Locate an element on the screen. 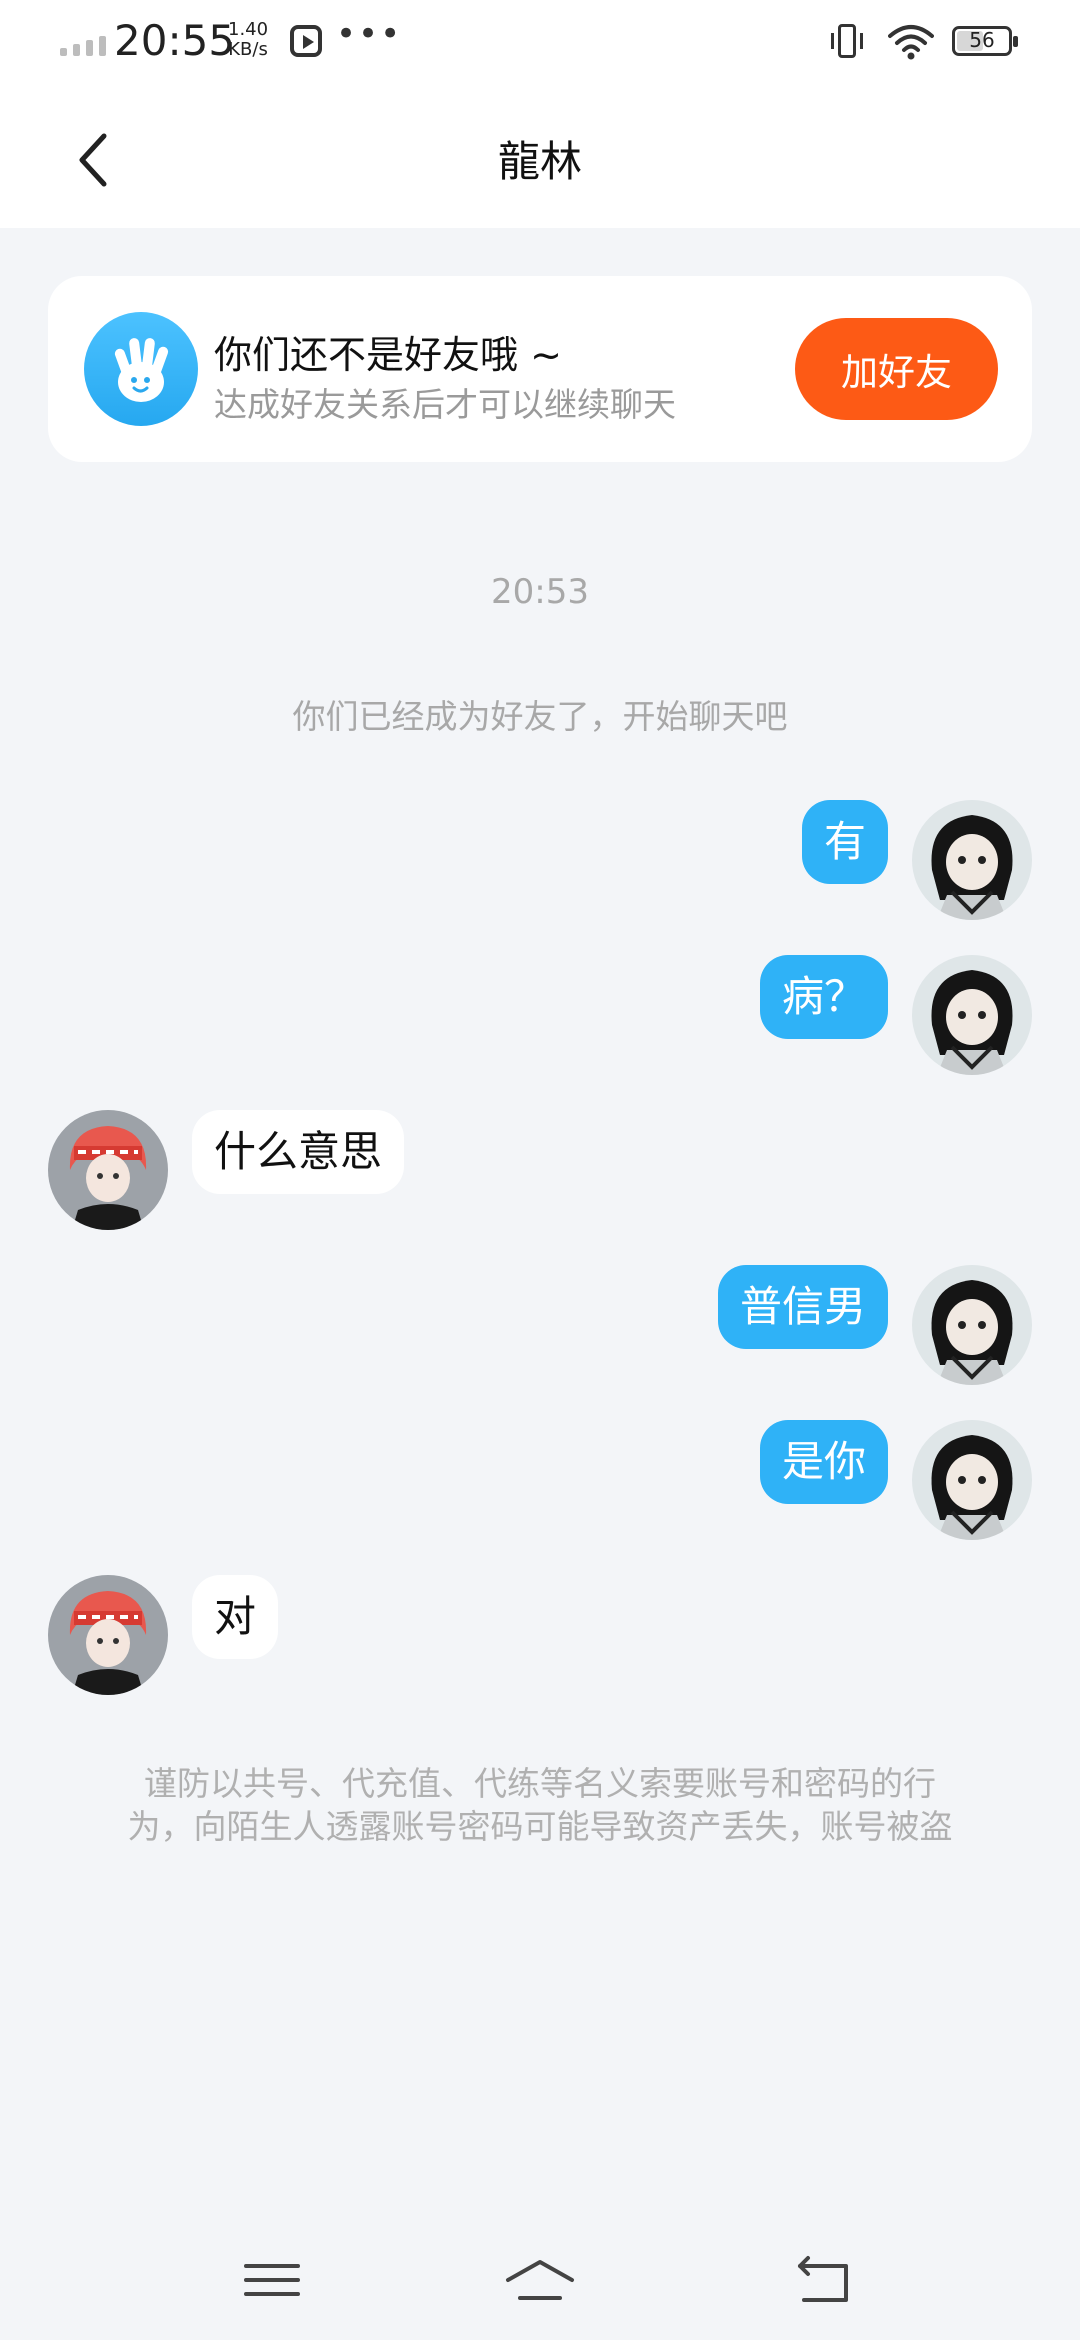 The width and height of the screenshot is (1080, 2340). status-time: 20:55 is located at coordinates (175, 40).